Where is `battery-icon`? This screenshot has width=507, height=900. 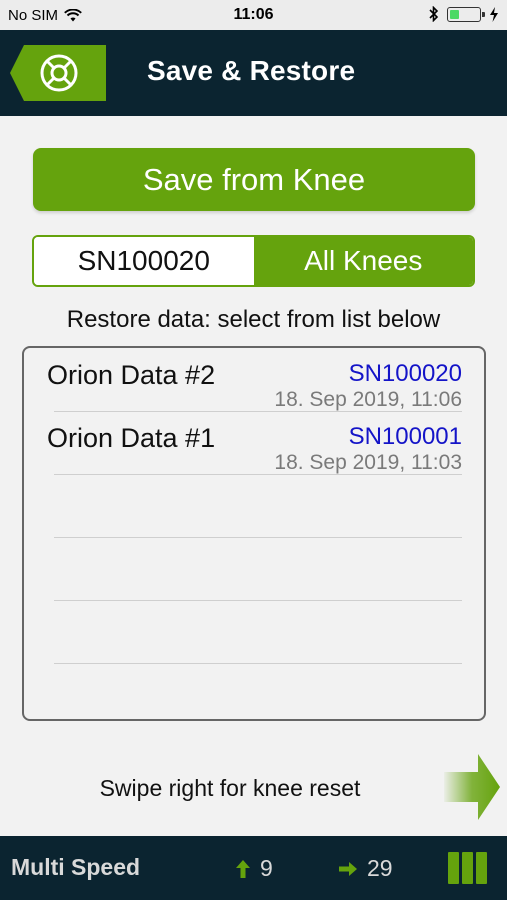 battery-icon is located at coordinates (466, 14).